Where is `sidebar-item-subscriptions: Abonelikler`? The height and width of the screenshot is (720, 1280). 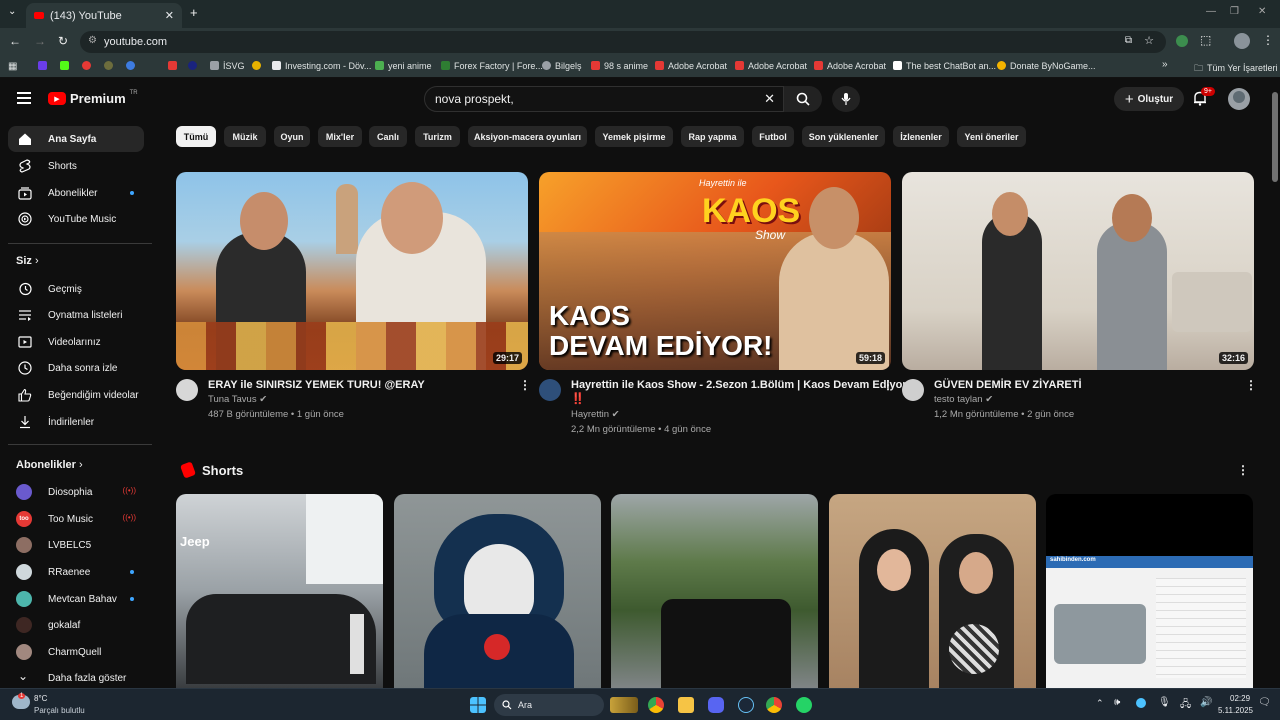 sidebar-item-subscriptions: Abonelikler is located at coordinates (76, 193).